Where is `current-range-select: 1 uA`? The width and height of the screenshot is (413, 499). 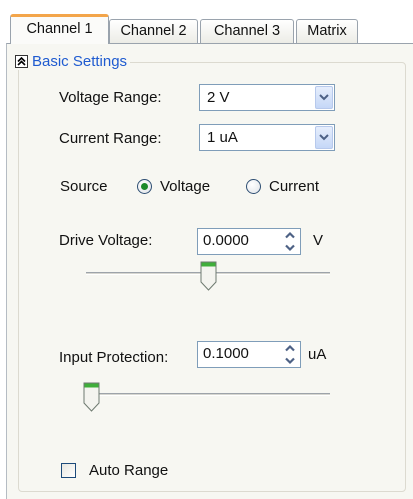
current-range-select: 1 uA is located at coordinates (267, 137).